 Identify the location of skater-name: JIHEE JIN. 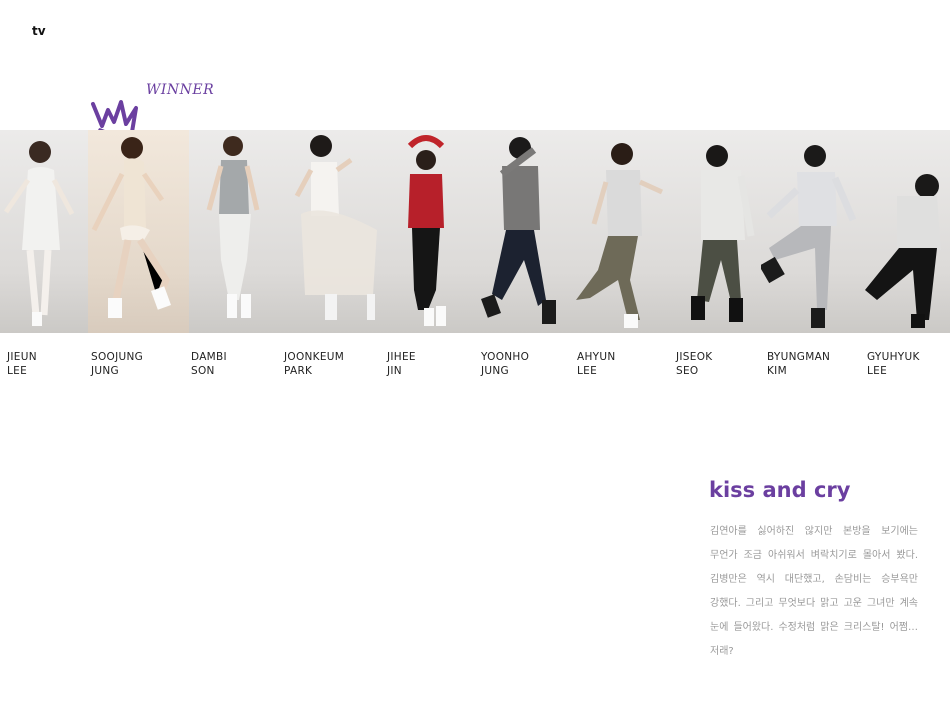
(401, 364).